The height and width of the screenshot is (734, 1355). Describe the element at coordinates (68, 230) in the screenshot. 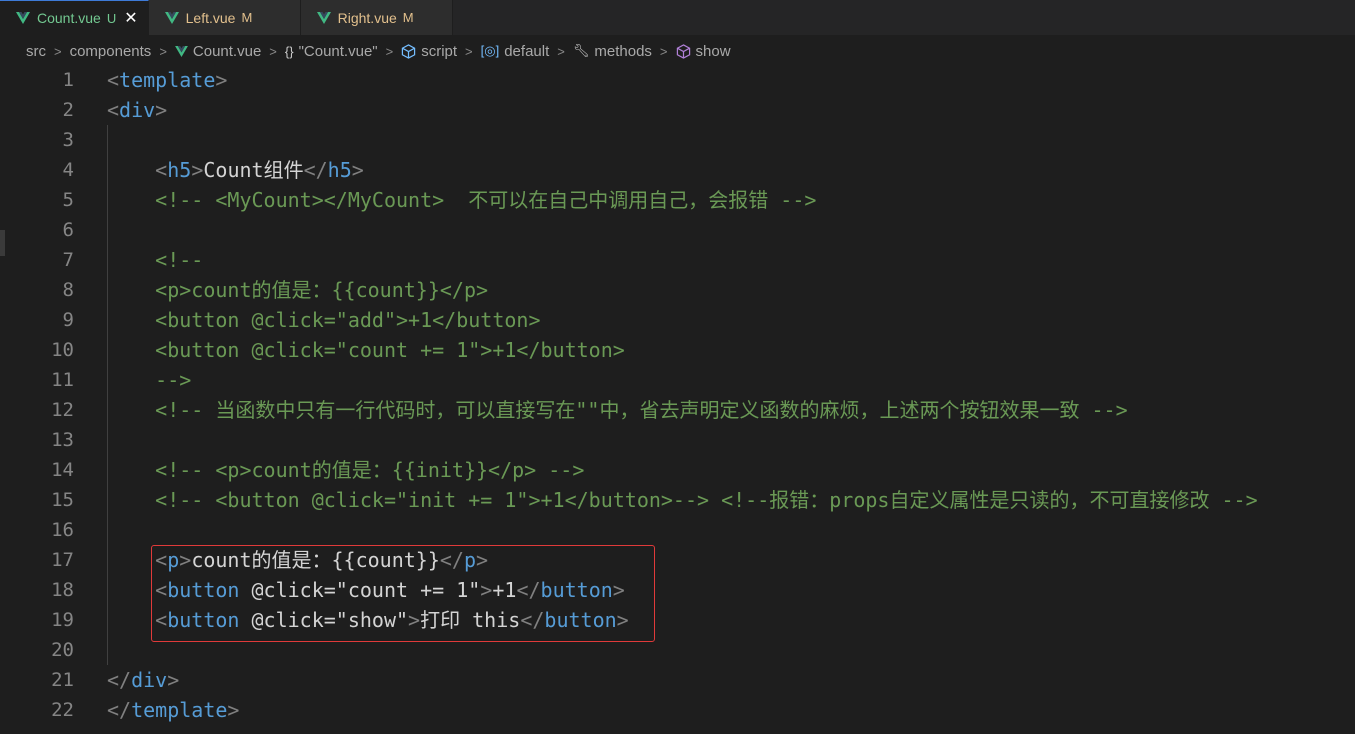

I see `line-number: 6` at that location.